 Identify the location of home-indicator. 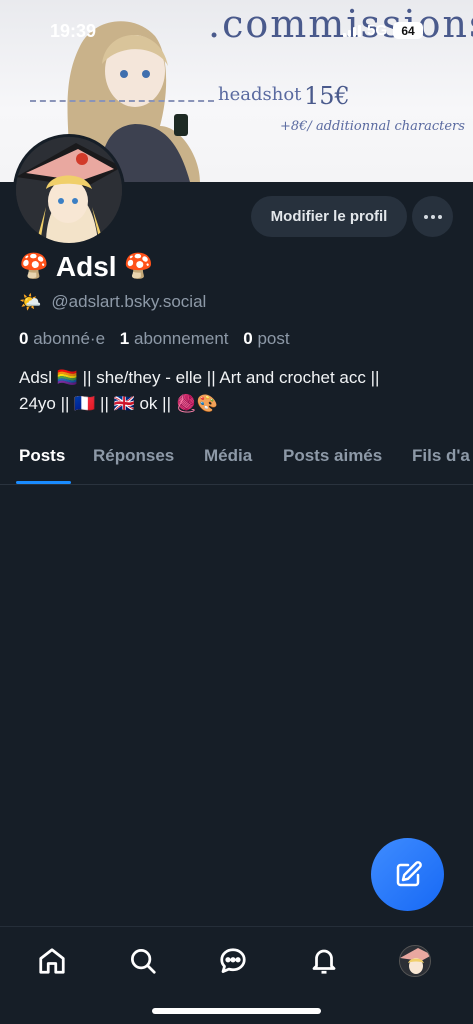
(236, 1011).